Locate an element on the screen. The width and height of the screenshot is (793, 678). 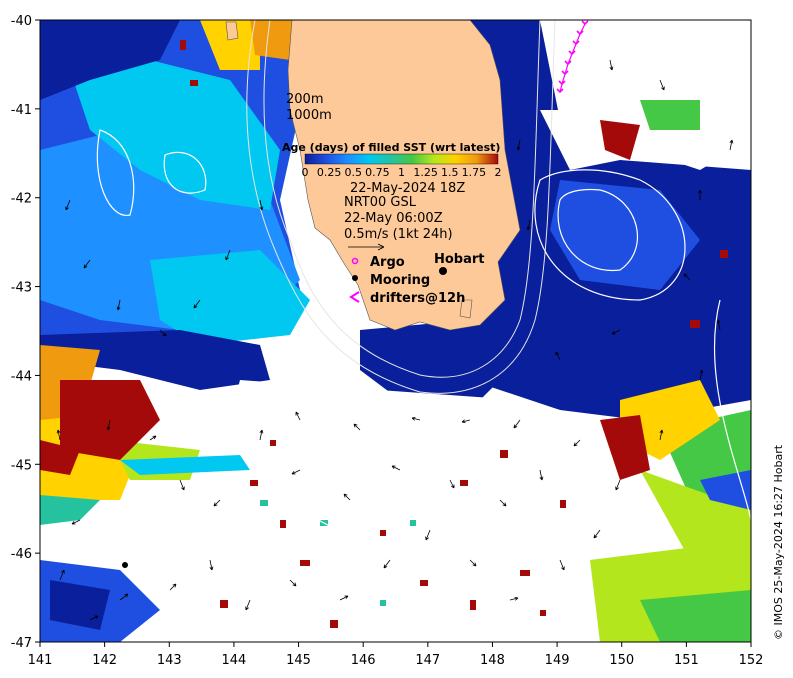
colorbar-tick-labels: 0 0.25 0.5 0.75 1 1.25 1.5 1.75 2 is located at coordinates (402, 172).